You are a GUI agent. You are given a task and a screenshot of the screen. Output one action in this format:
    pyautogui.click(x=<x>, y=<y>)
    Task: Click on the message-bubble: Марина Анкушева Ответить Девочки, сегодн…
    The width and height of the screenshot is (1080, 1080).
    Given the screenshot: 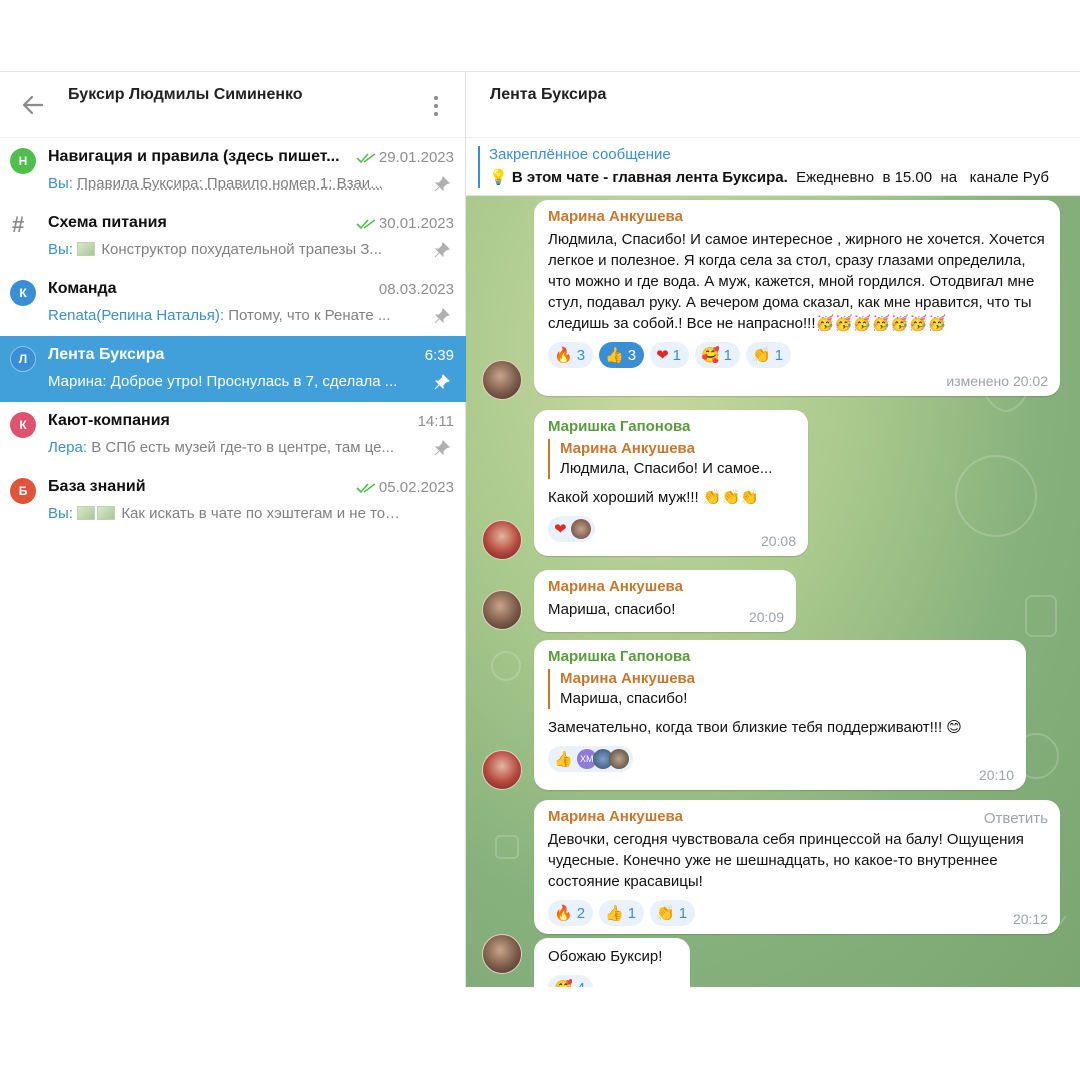 What is the action you would take?
    pyautogui.click(x=797, y=867)
    